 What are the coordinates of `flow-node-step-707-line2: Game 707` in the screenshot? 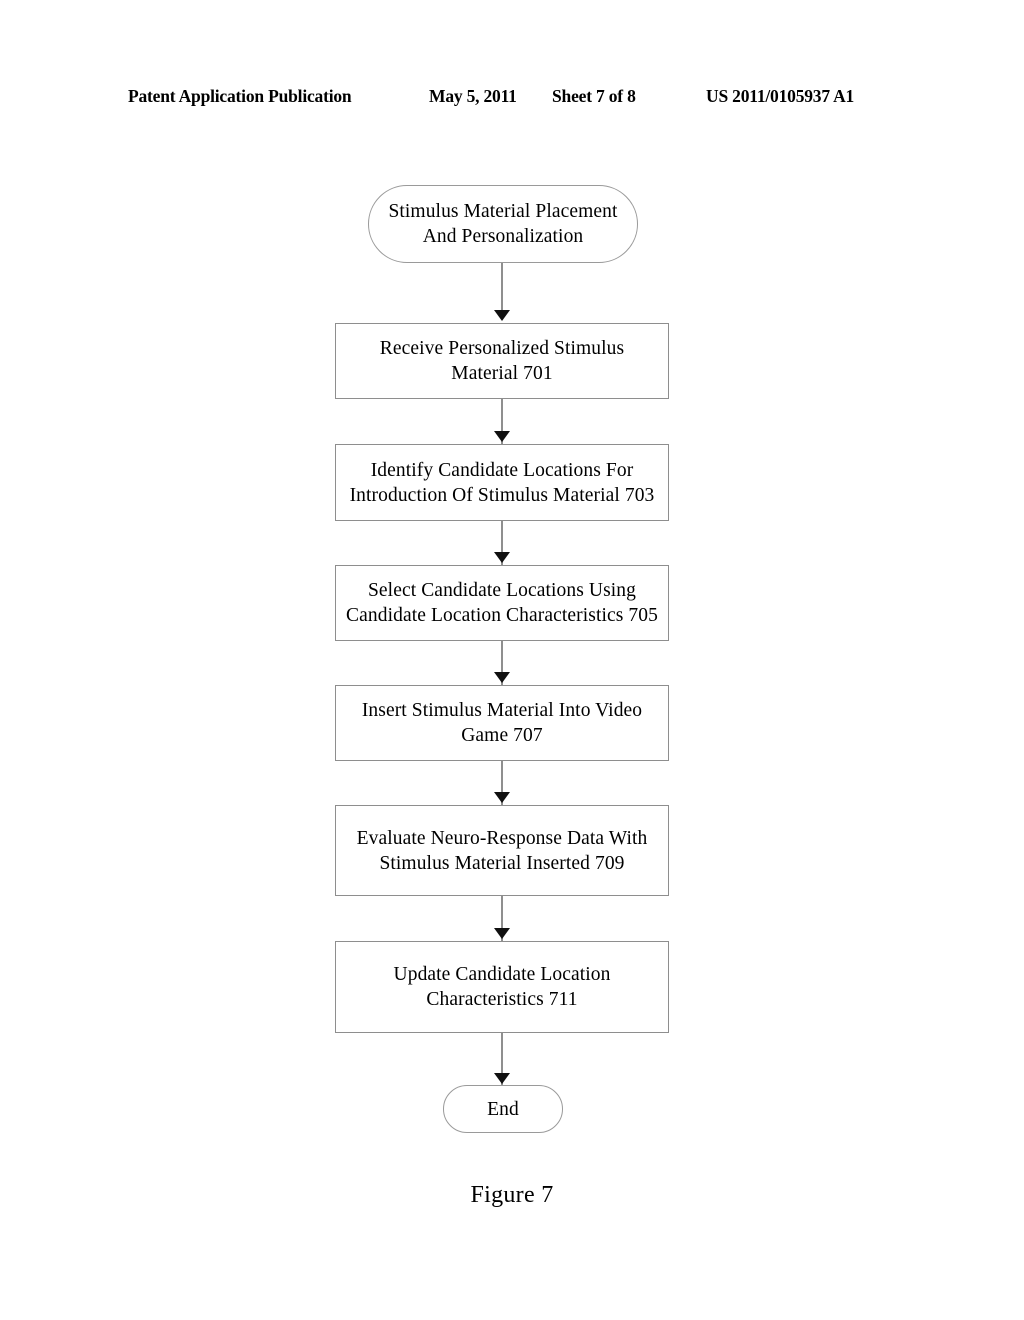 It's located at (502, 735).